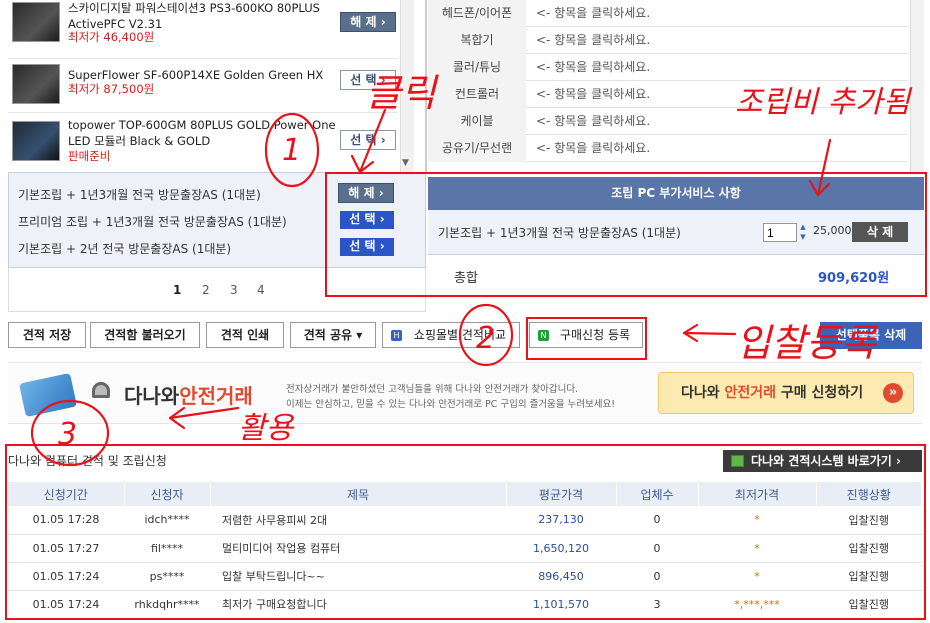  Describe the element at coordinates (477, 67) in the screenshot. I see `category-label: 콜러/튜닝` at that location.